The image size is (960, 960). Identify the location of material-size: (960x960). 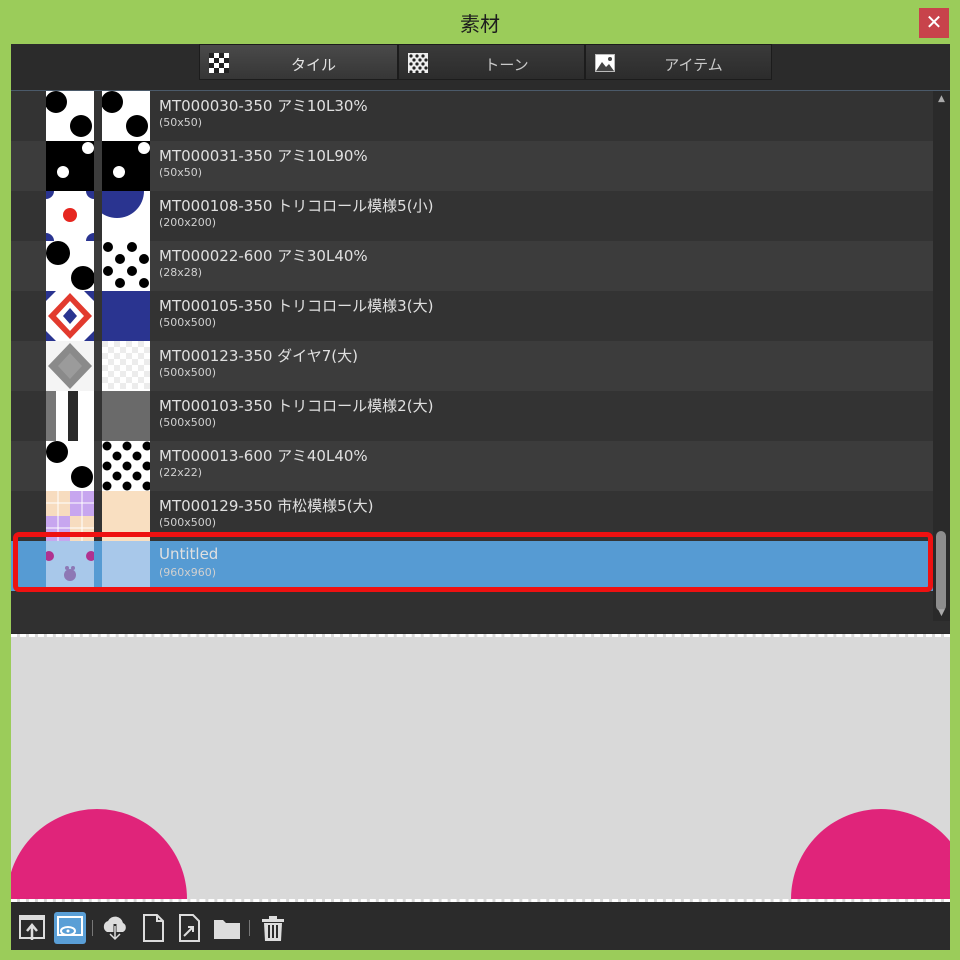
(188, 572).